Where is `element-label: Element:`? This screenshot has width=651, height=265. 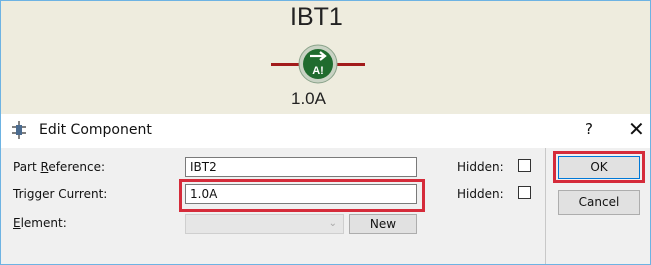
element-label: Element: is located at coordinates (40, 223).